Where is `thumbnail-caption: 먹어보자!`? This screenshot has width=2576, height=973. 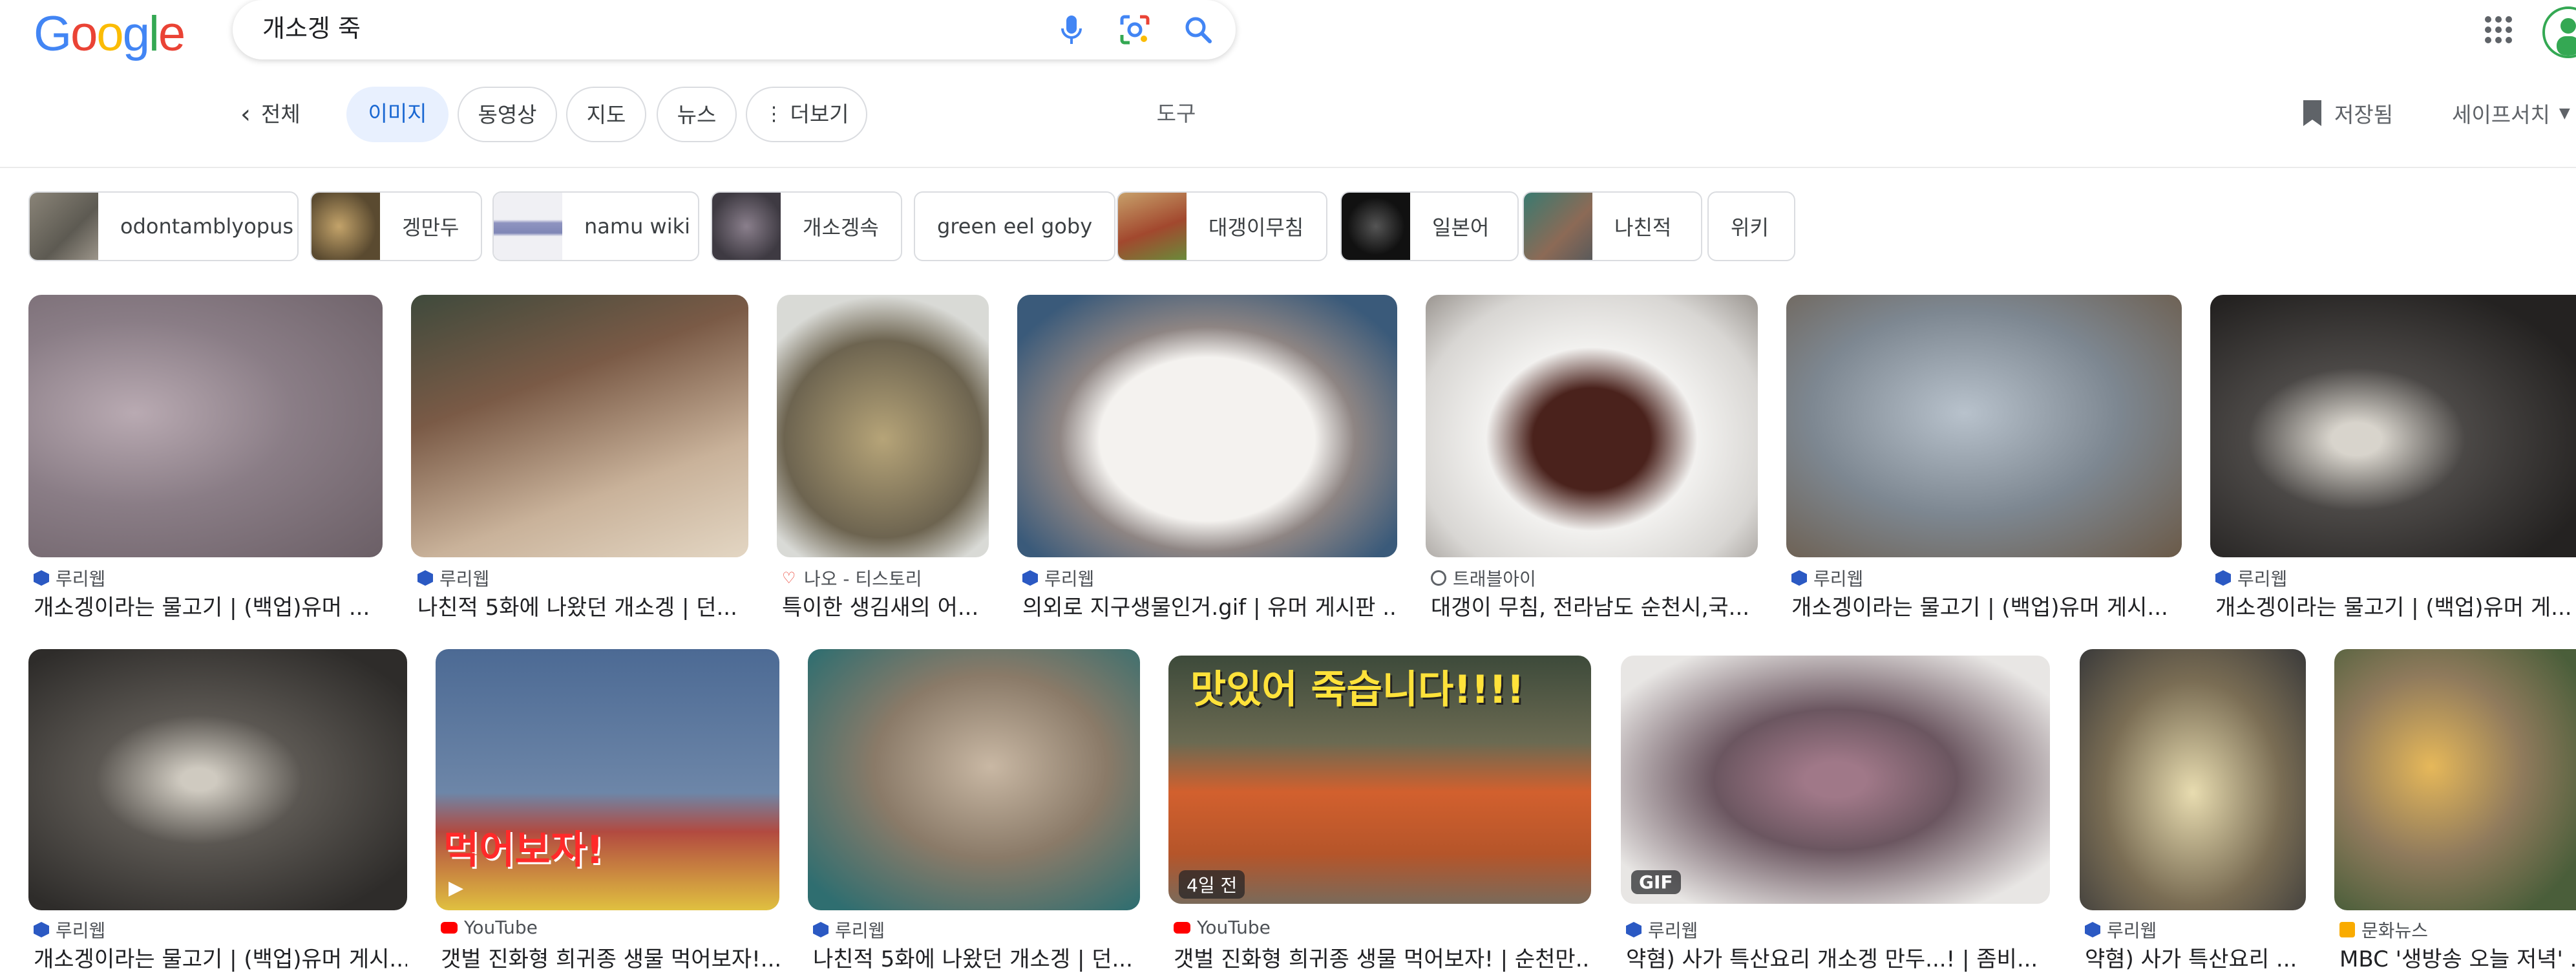 thumbnail-caption: 먹어보자! is located at coordinates (523, 850).